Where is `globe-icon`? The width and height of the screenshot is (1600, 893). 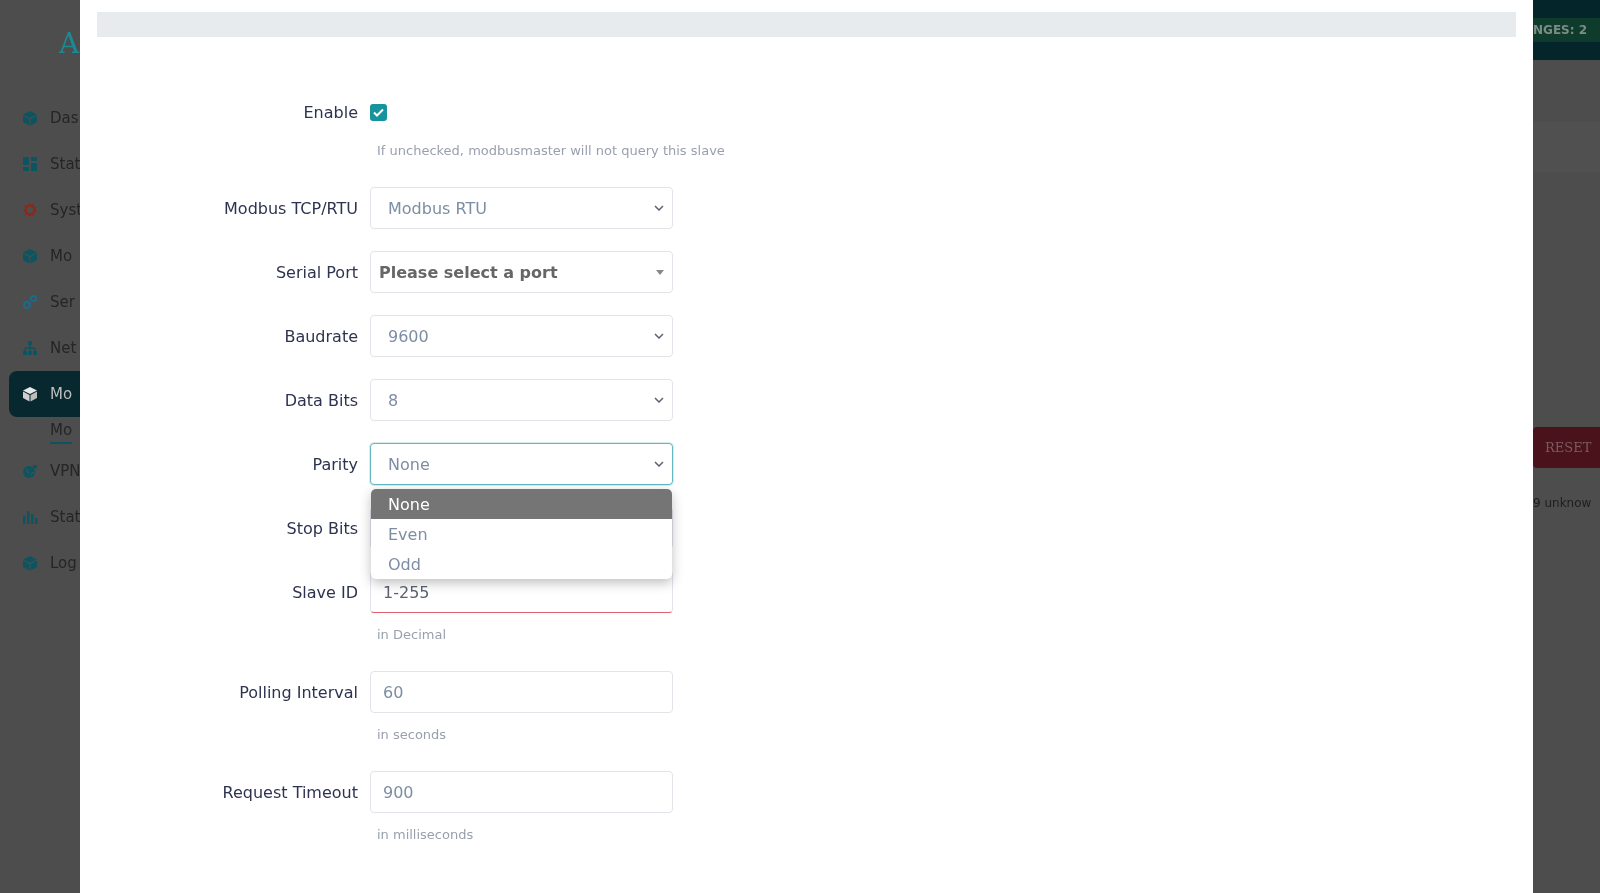 globe-icon is located at coordinates (30, 471).